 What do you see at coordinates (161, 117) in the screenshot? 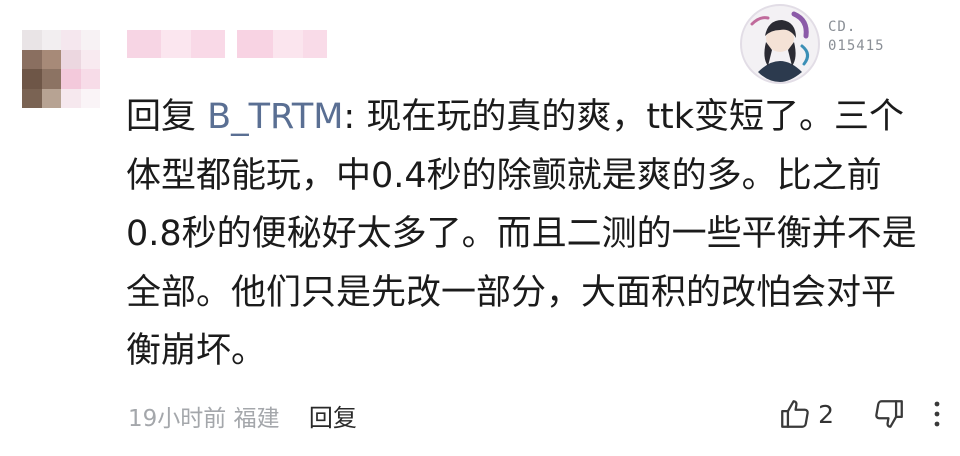
I see `reply-label: 回复` at bounding box center [161, 117].